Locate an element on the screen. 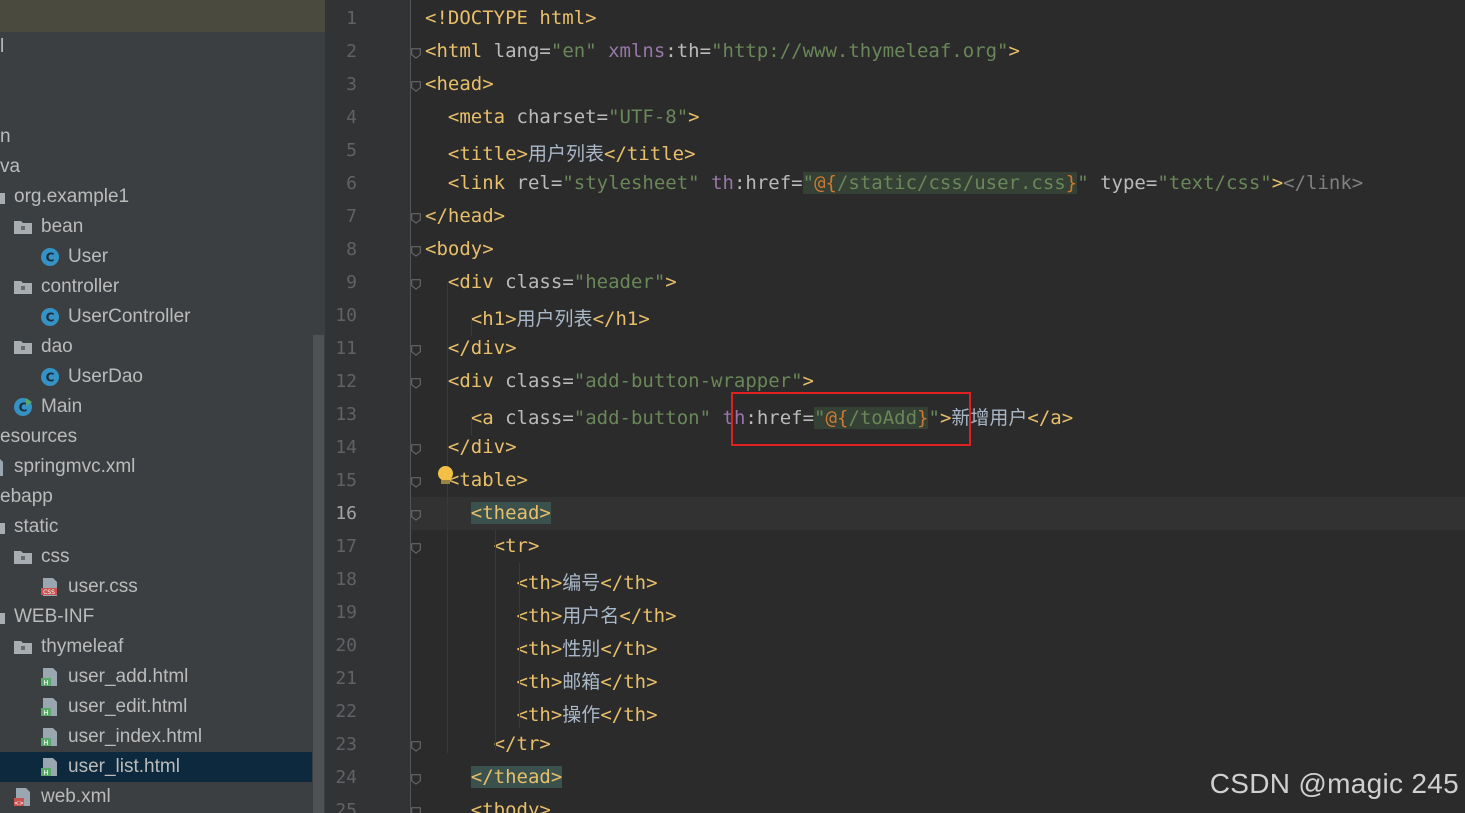  code-line: <!DOCTYPE html> is located at coordinates (511, 18).